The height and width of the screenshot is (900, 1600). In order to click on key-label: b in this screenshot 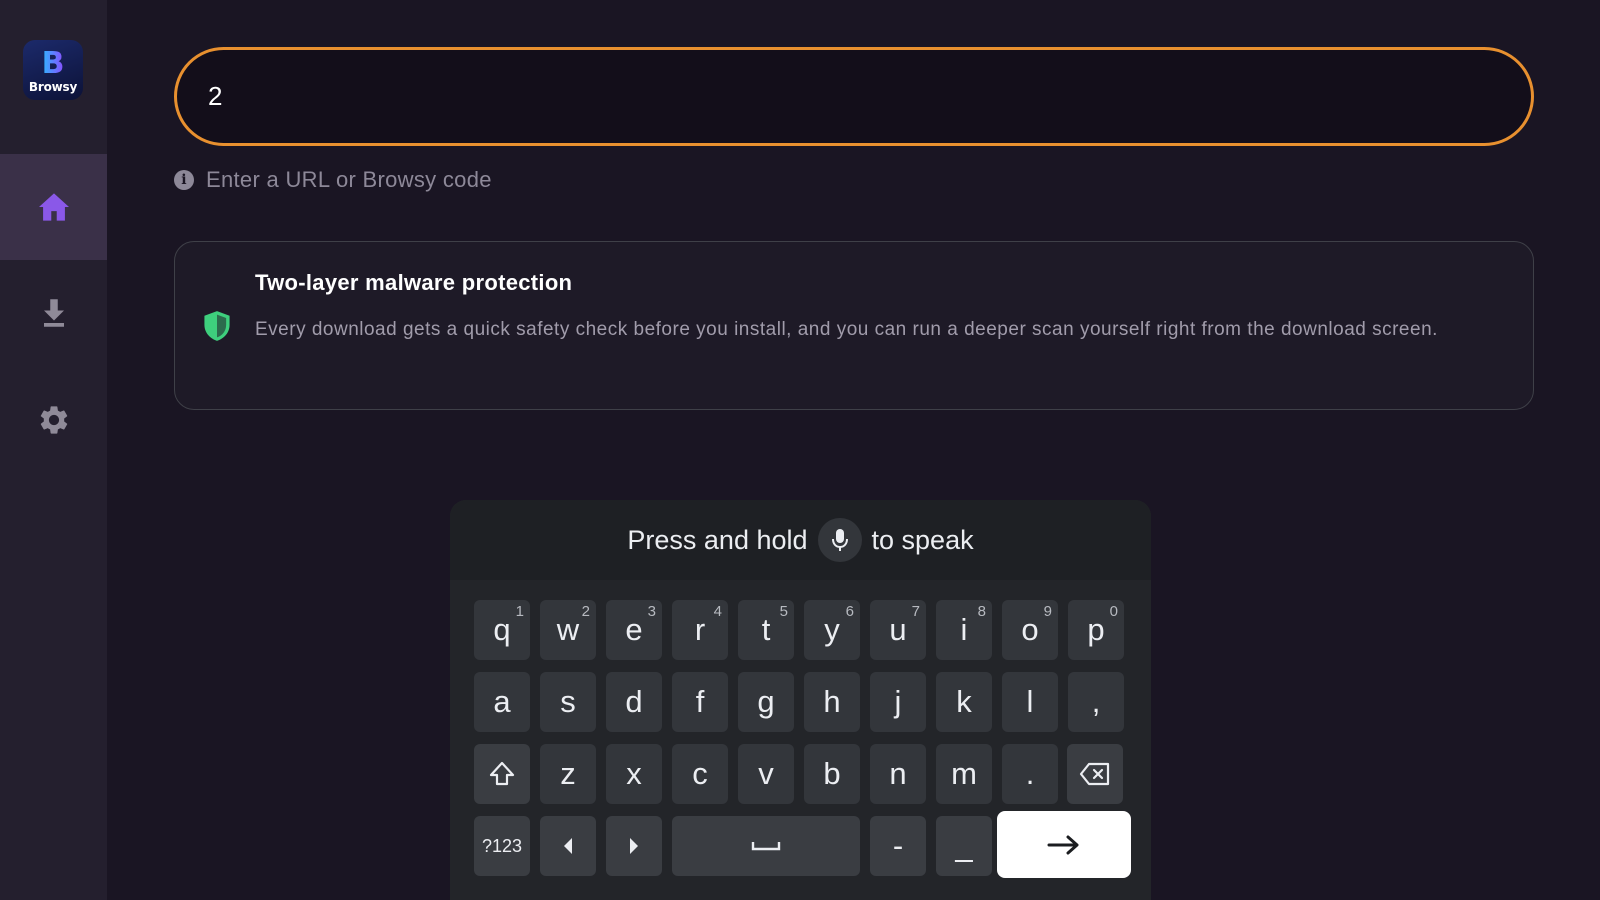, I will do `click(832, 773)`.